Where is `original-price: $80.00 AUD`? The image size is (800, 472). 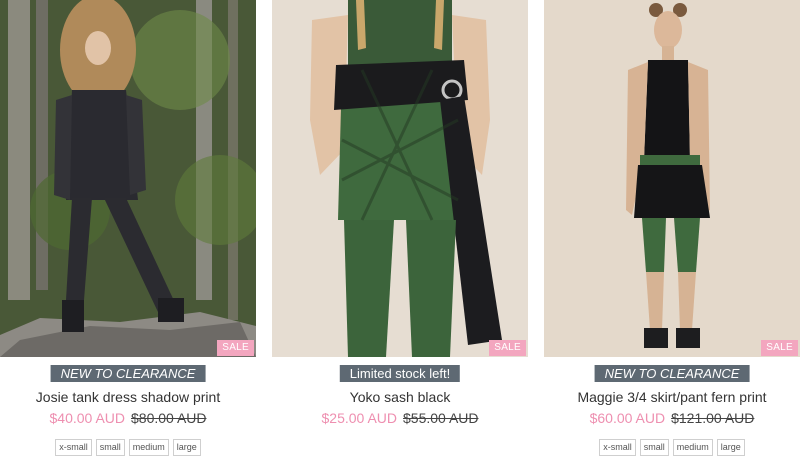 original-price: $80.00 AUD is located at coordinates (169, 418).